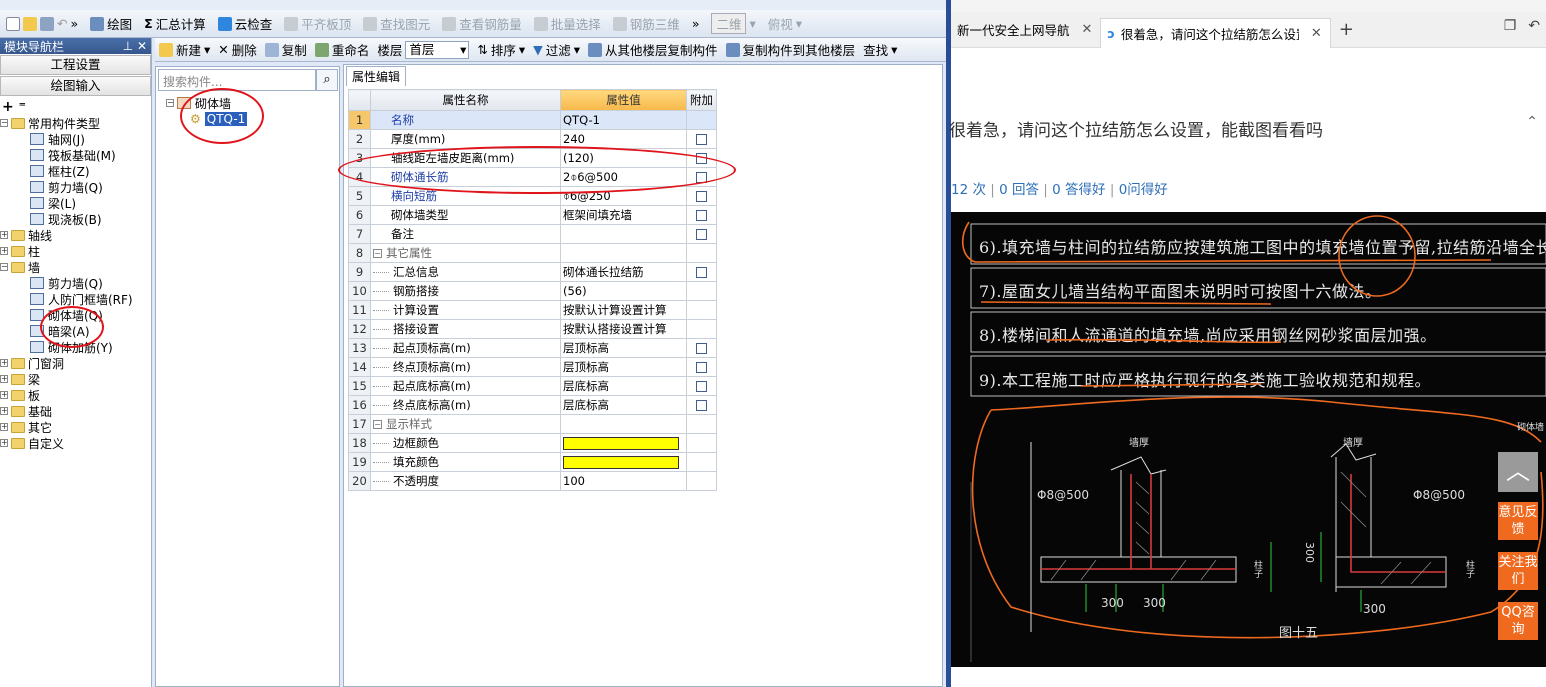 The width and height of the screenshot is (1546, 687). Describe the element at coordinates (653, 50) in the screenshot. I see `copy-from-other-floor-button: 从其他楼层复制构件` at that location.